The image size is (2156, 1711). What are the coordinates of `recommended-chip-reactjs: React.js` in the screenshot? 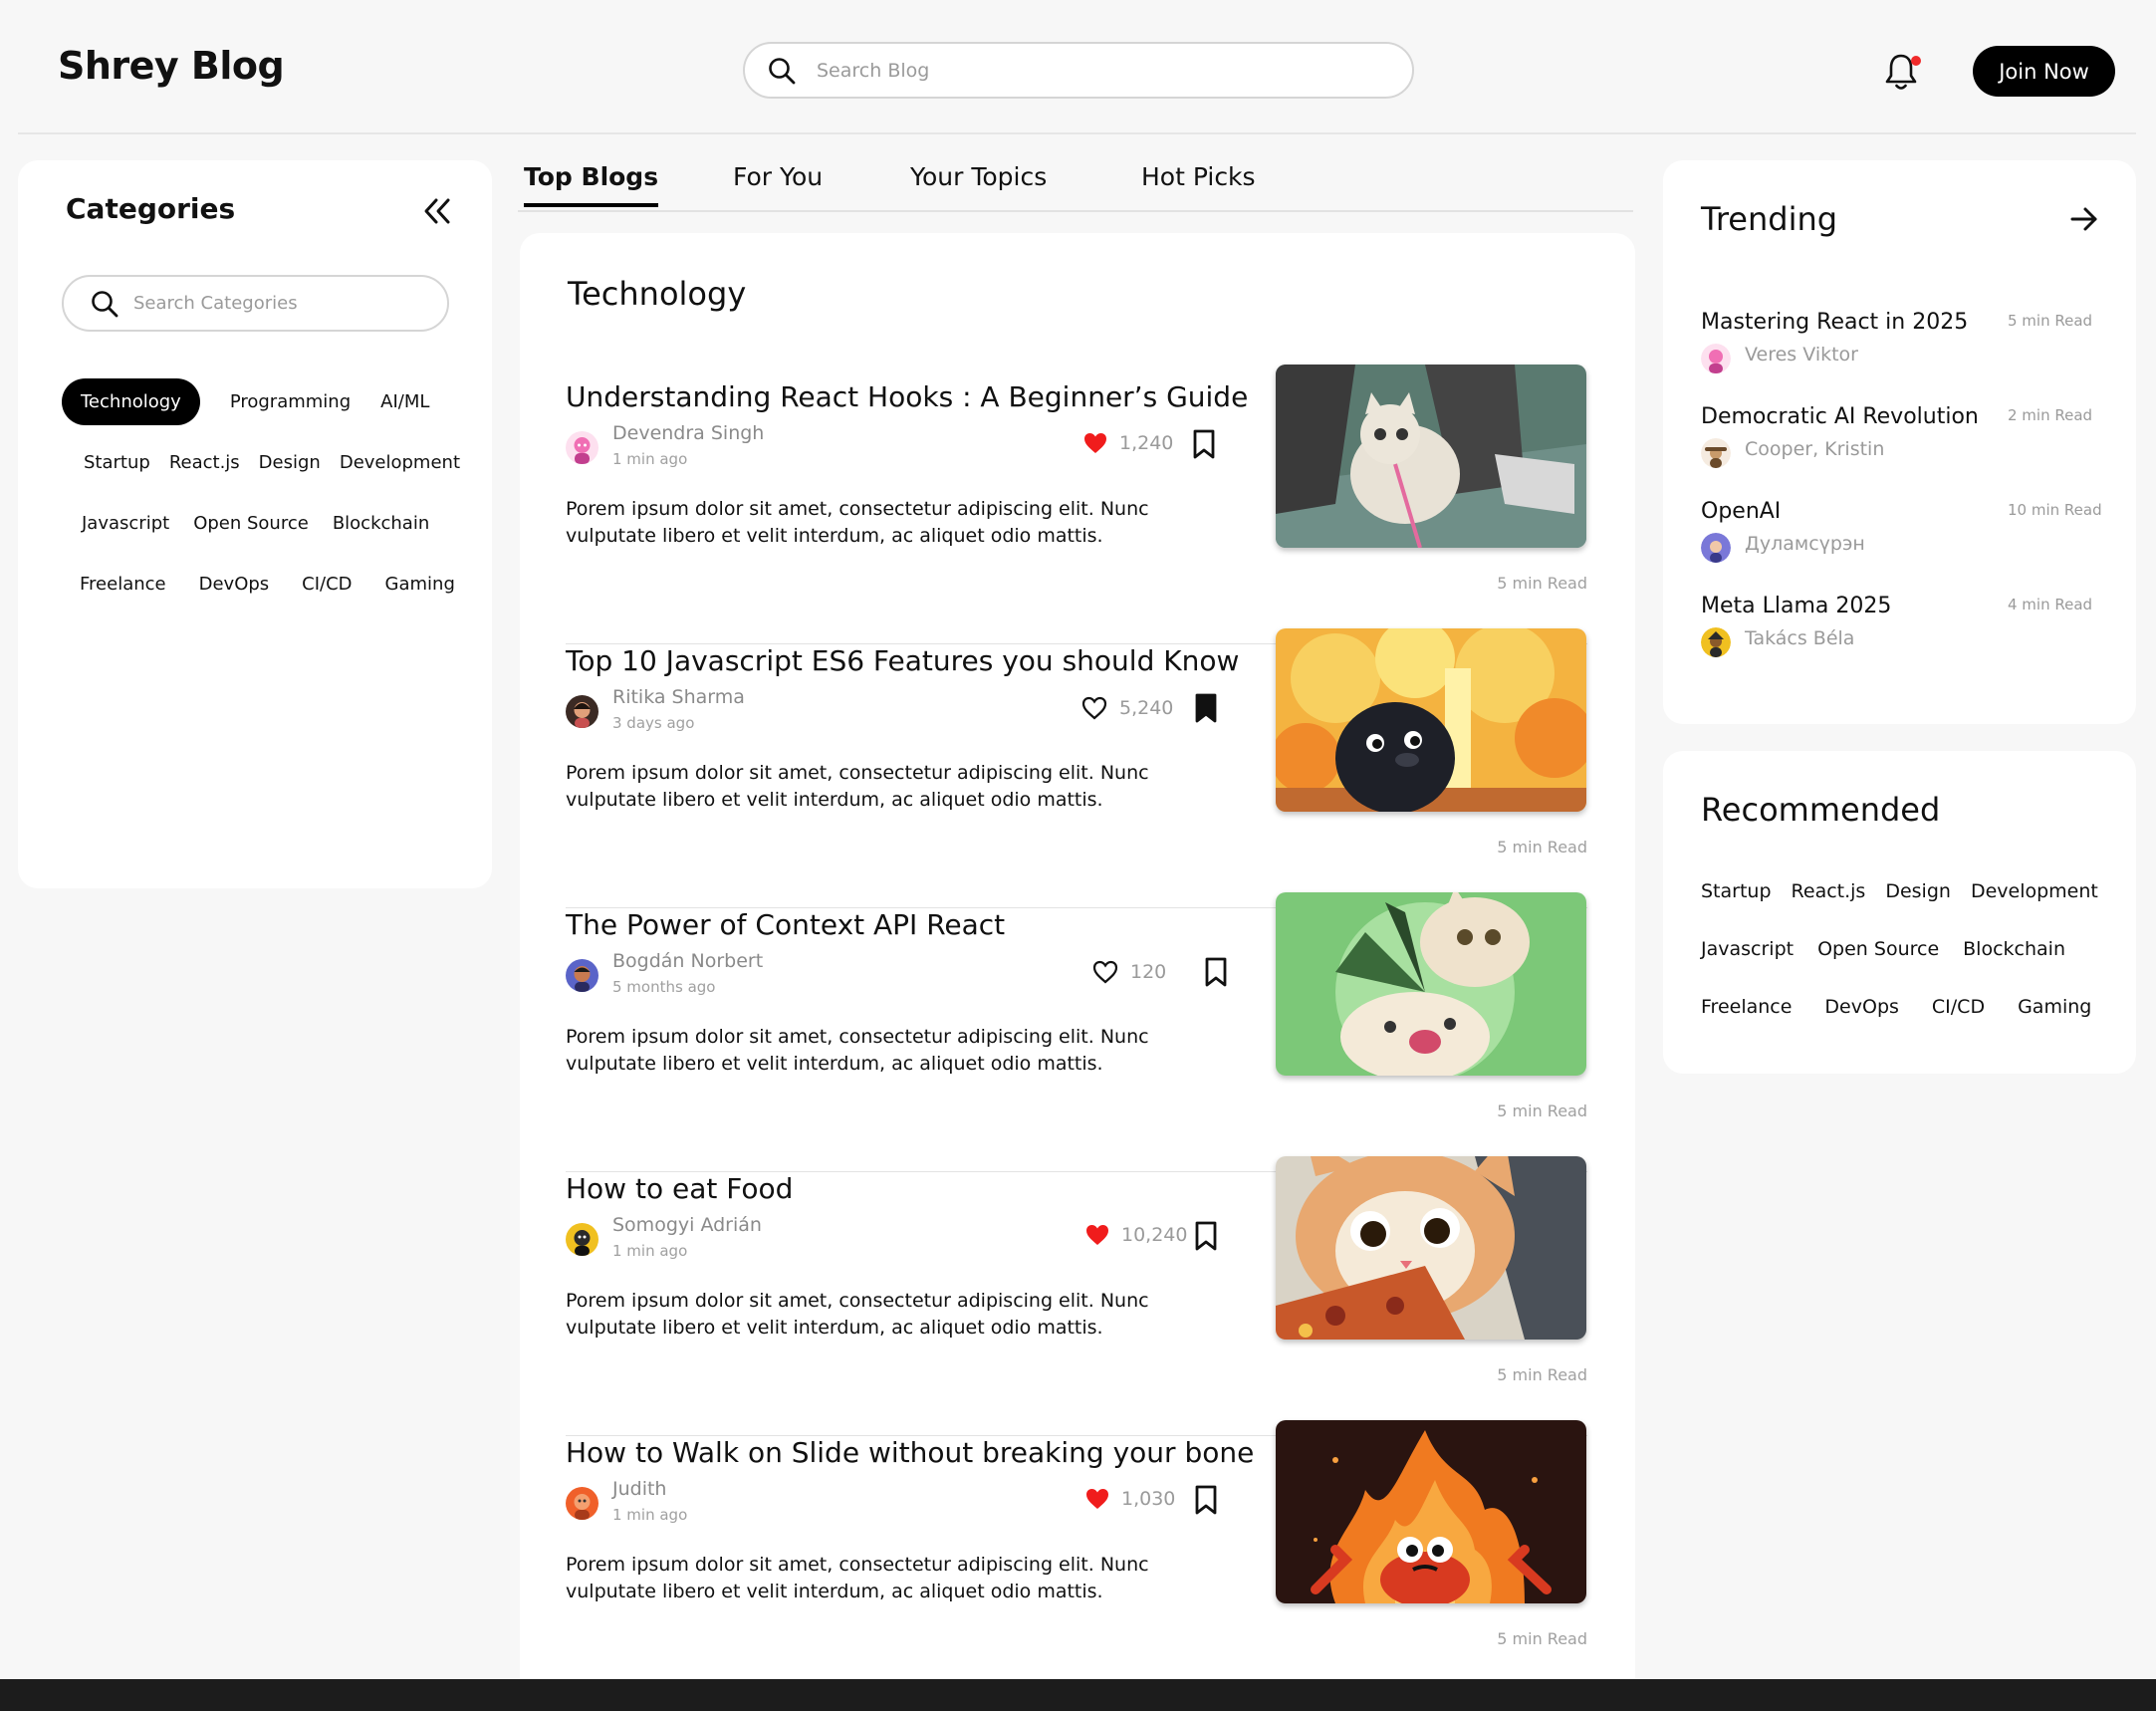 It's located at (1829, 891).